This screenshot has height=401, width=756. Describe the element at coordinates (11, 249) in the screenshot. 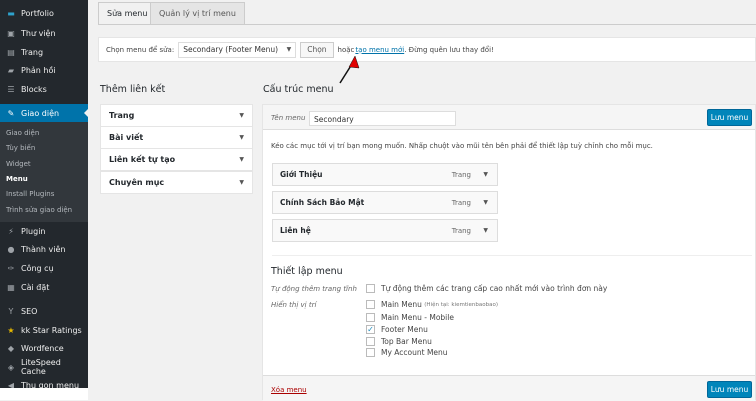

I see `user-icon: ●` at that location.